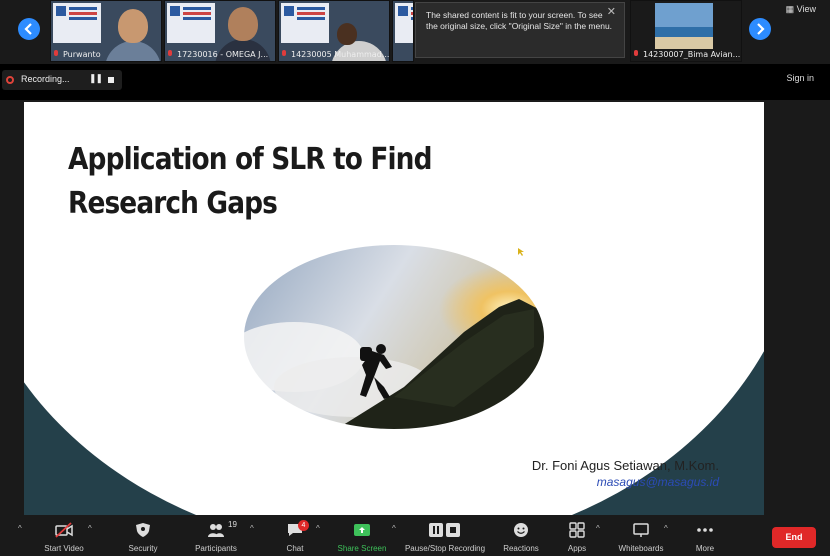 Image resolution: width=830 pixels, height=556 pixels. I want to click on participant-tile, so click(403, 31).